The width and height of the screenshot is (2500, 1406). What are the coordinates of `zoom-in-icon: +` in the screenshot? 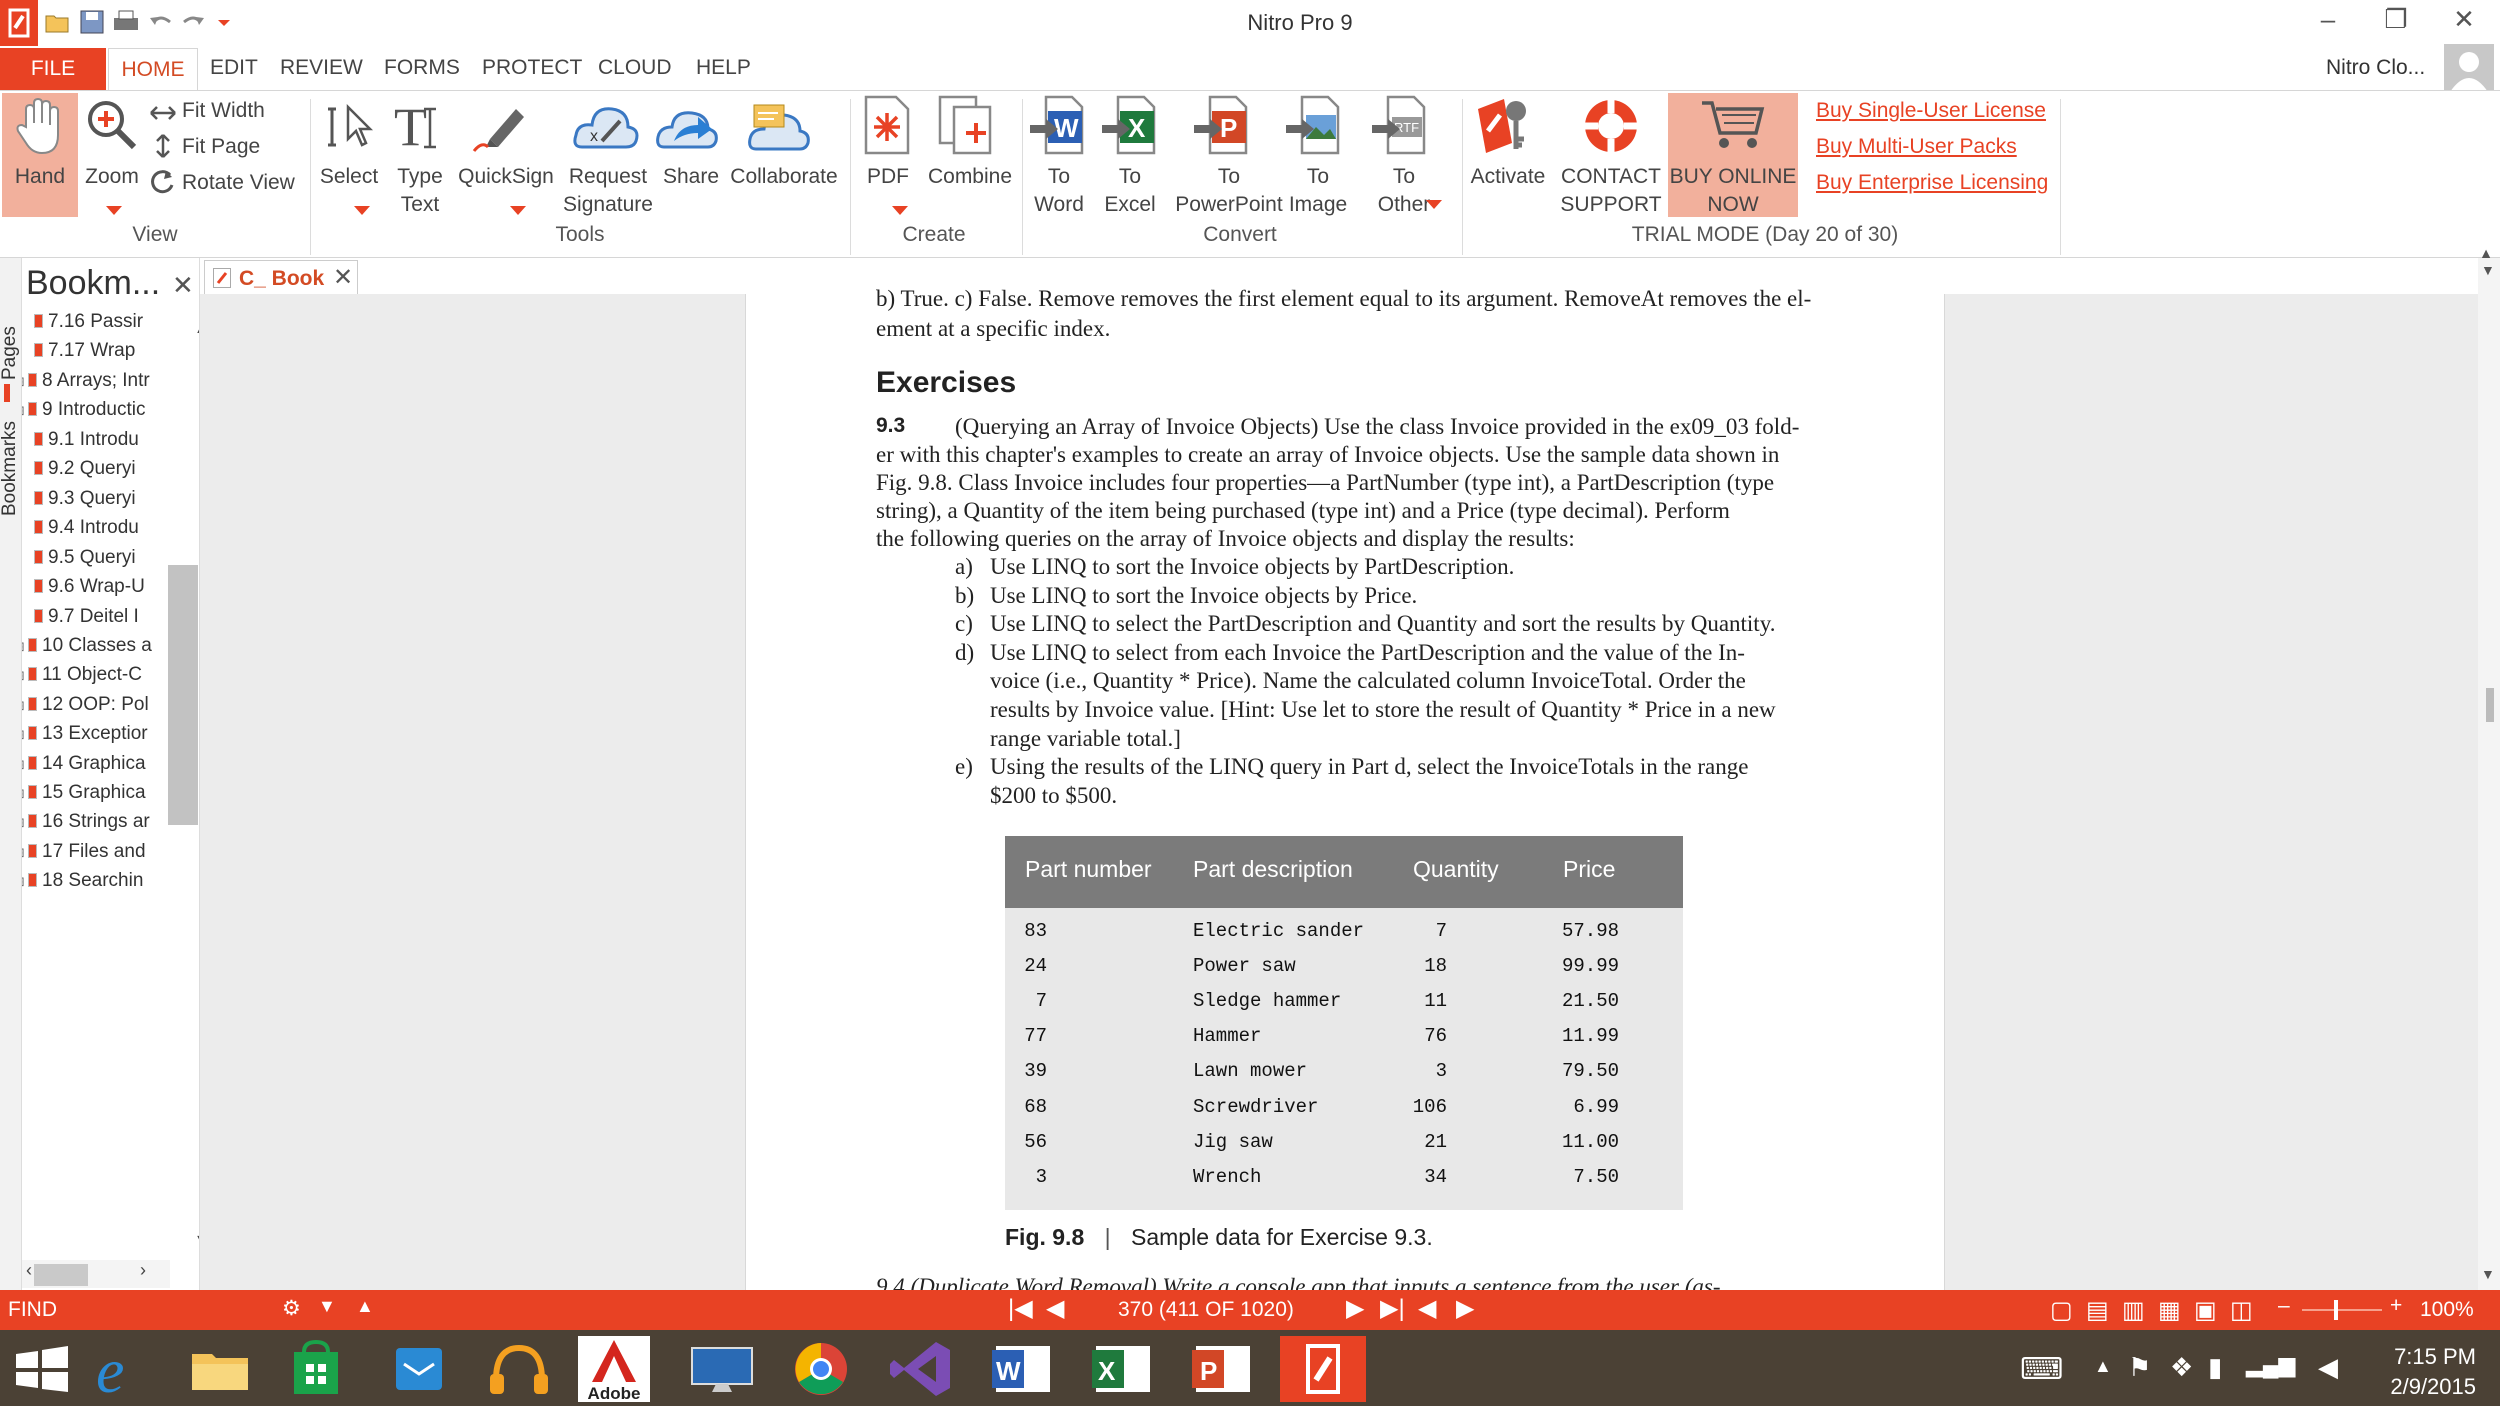 It's located at (2396, 1306).